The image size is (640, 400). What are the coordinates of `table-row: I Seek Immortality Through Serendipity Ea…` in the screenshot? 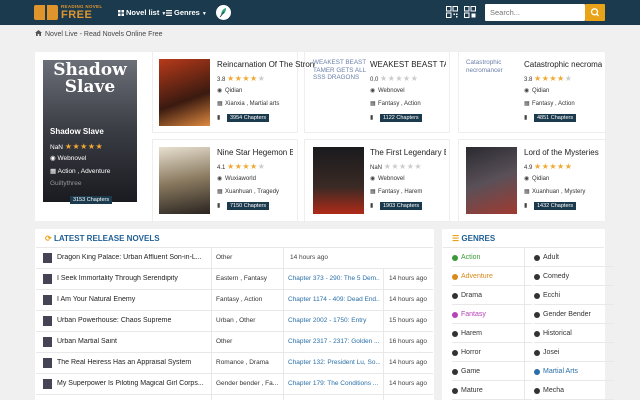 It's located at (234, 279).